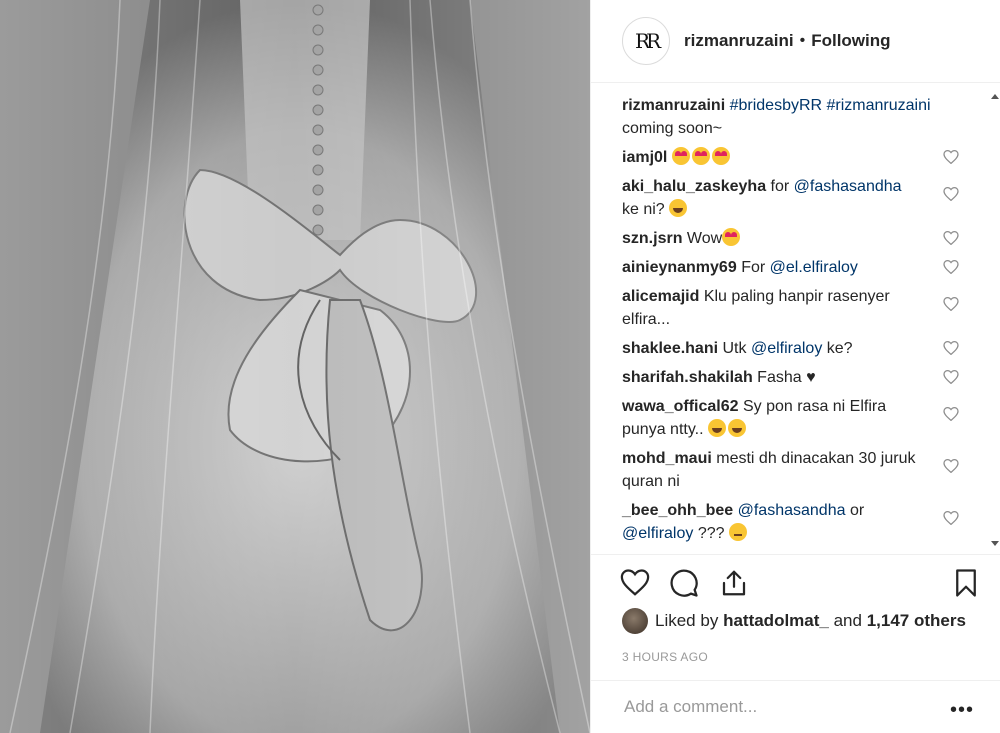  I want to click on save-bookmark-icon, so click(966, 583).